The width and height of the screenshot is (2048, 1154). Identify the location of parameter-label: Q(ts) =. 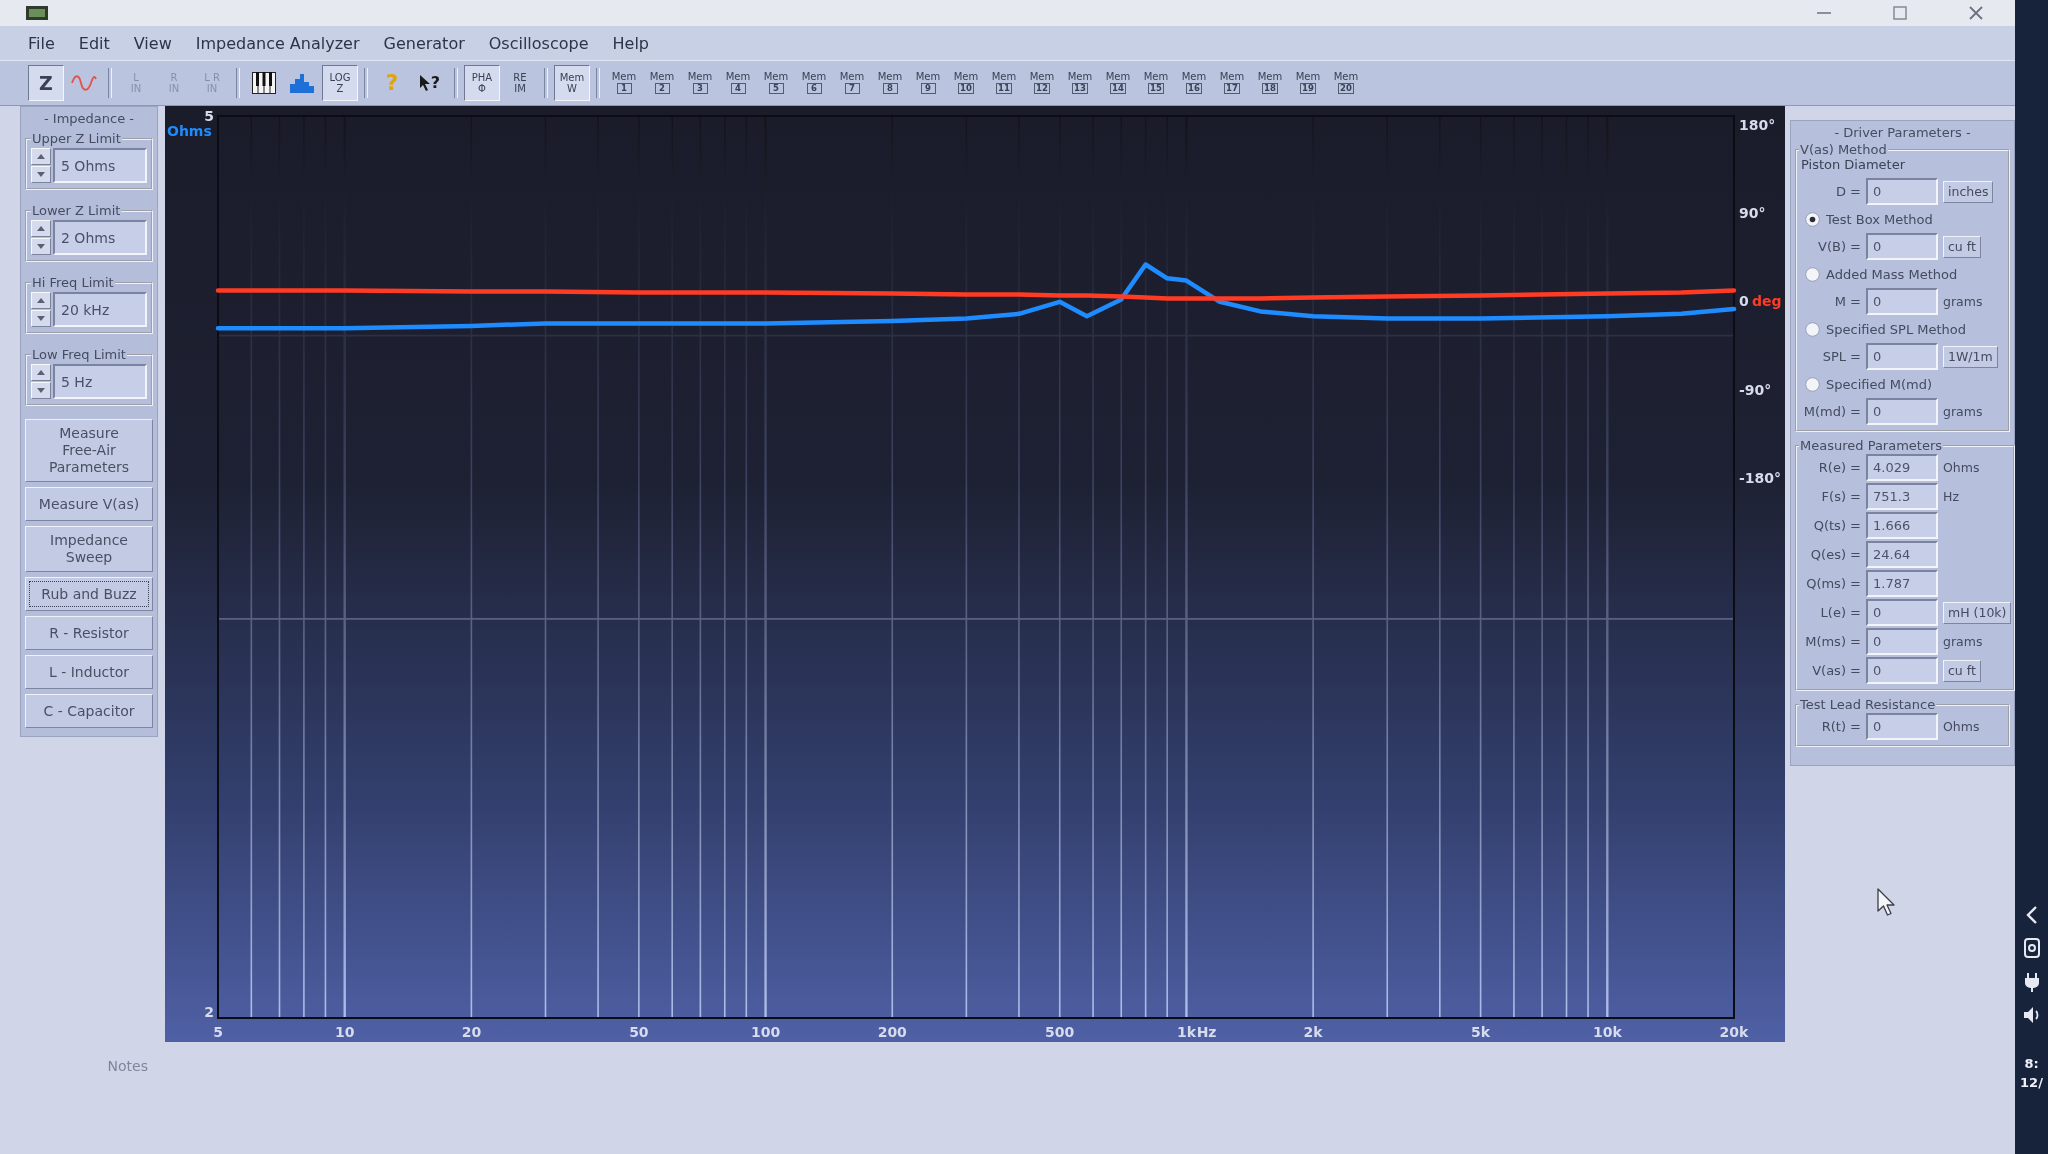
(1836, 525).